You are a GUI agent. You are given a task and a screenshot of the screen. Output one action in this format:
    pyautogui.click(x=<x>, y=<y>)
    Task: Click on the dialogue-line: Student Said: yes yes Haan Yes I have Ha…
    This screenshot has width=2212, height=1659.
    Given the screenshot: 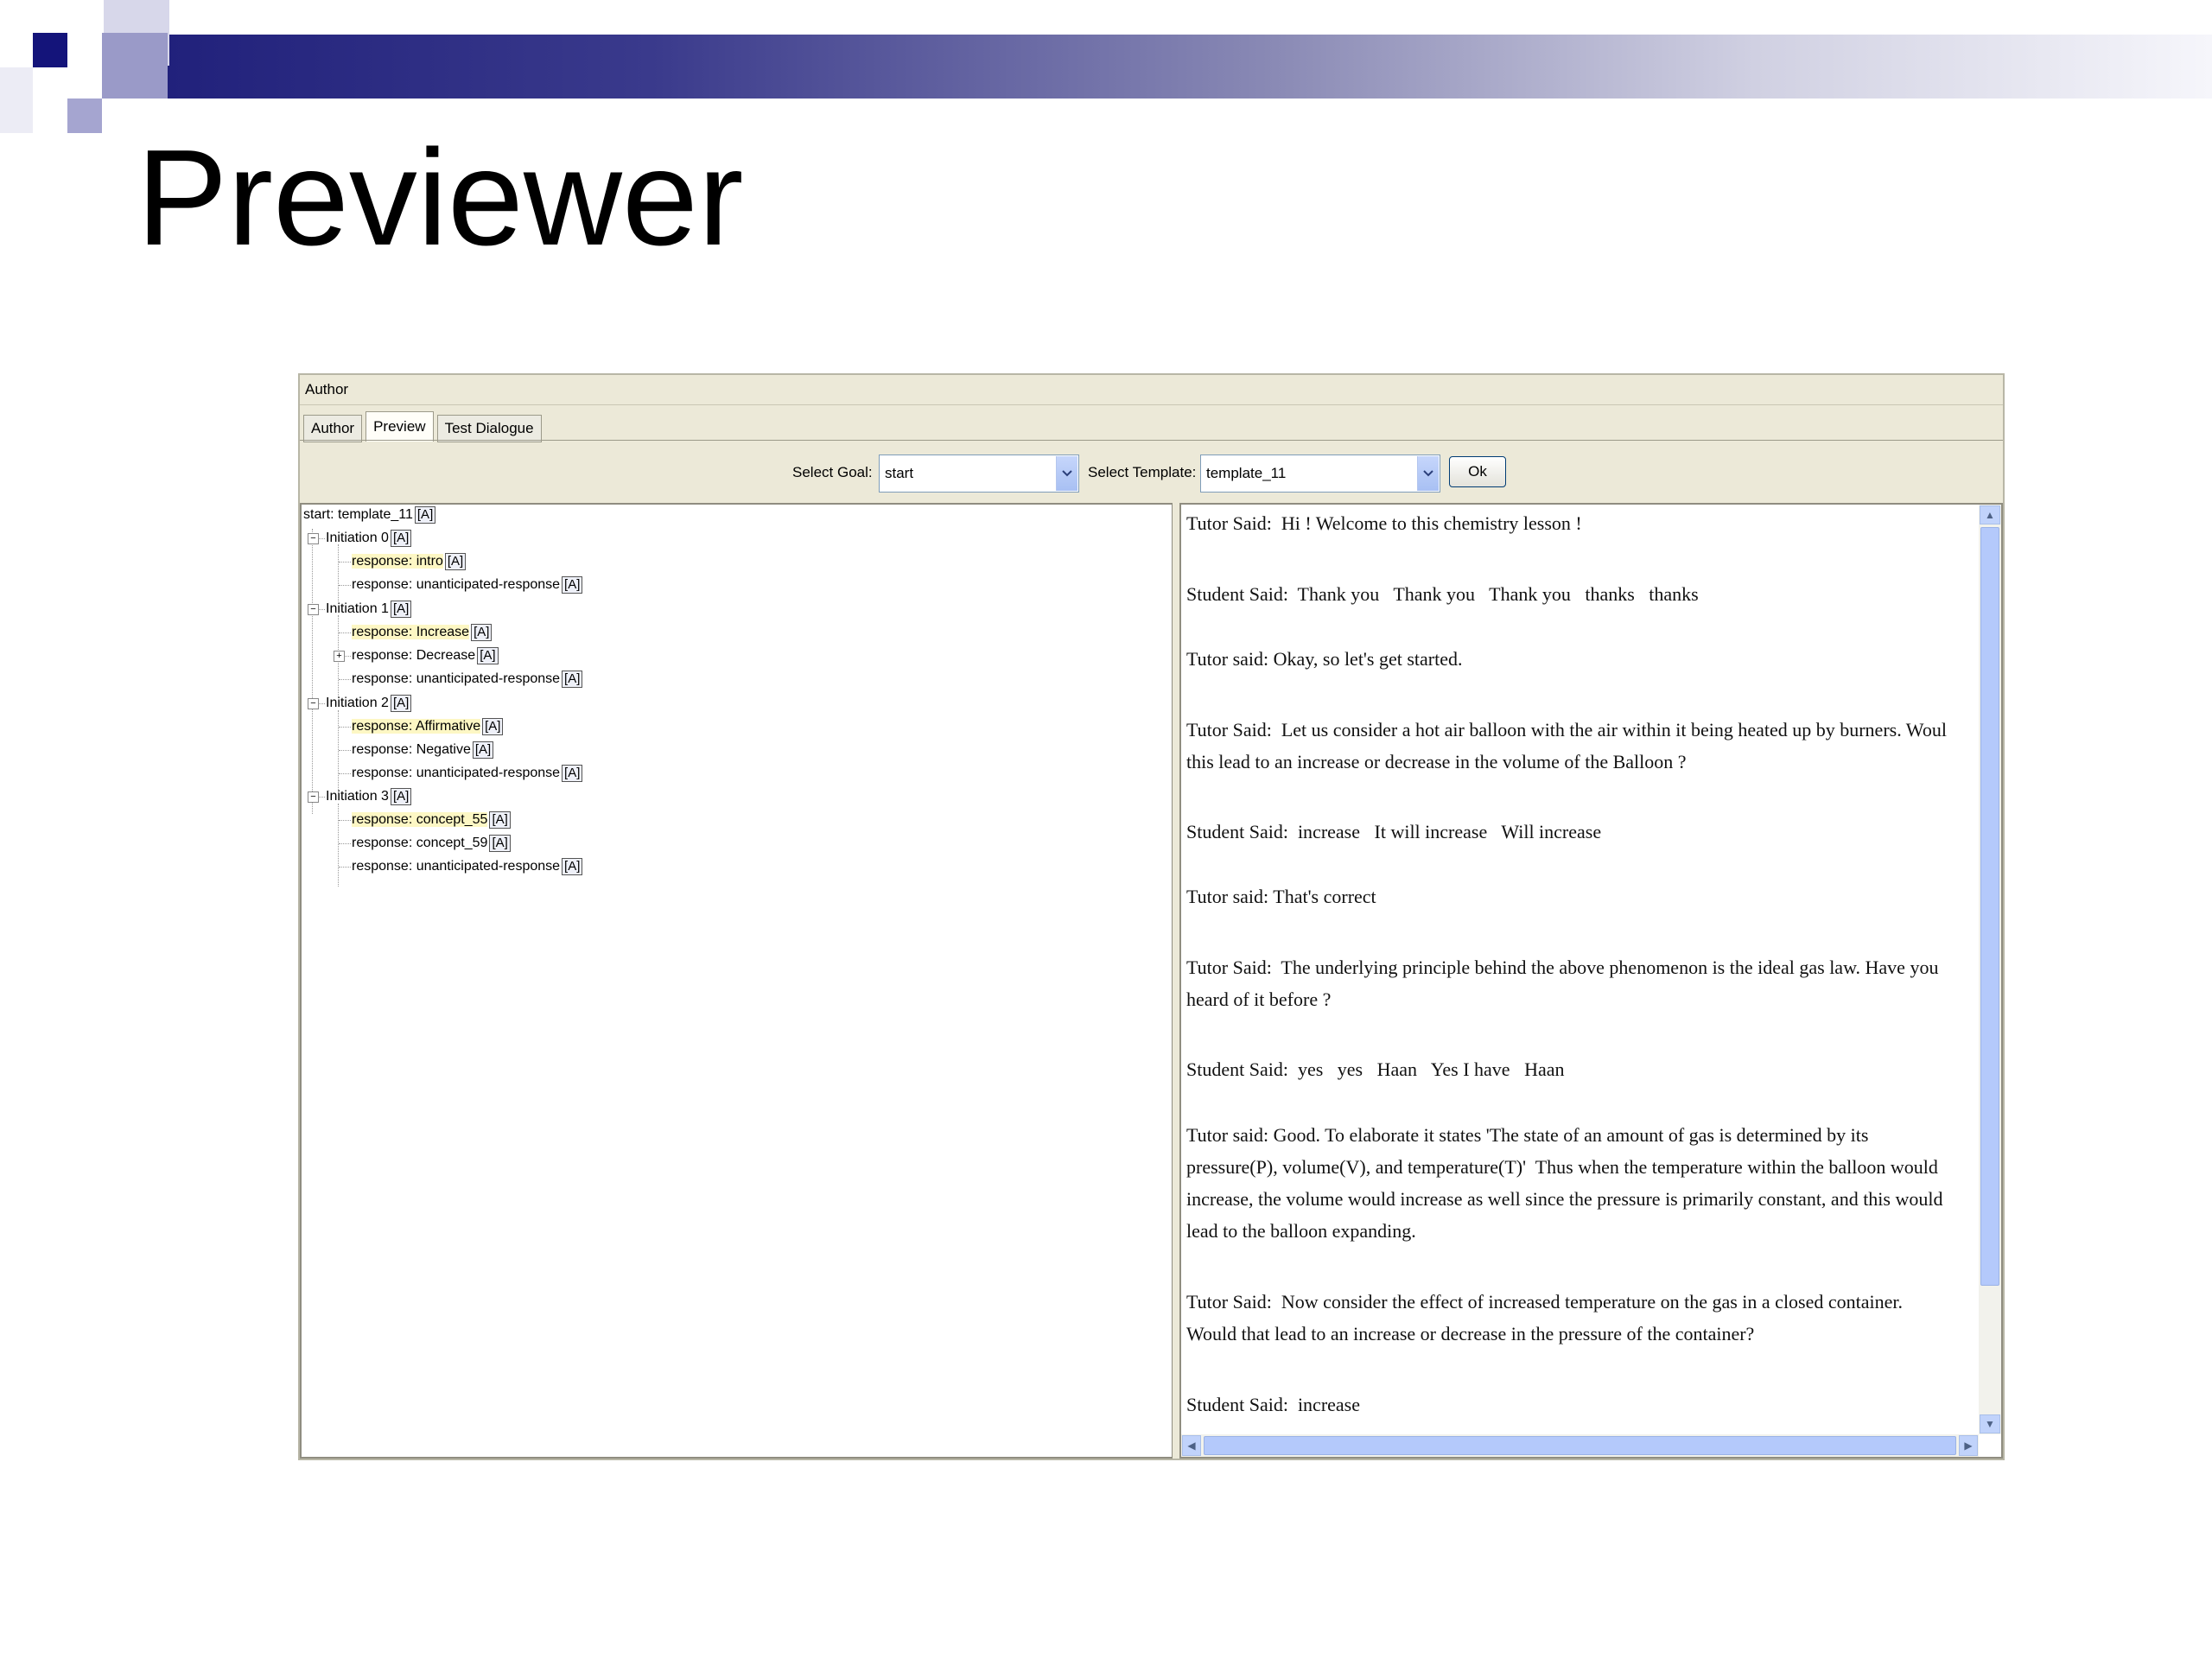 What is the action you would take?
    pyautogui.click(x=1375, y=1069)
    